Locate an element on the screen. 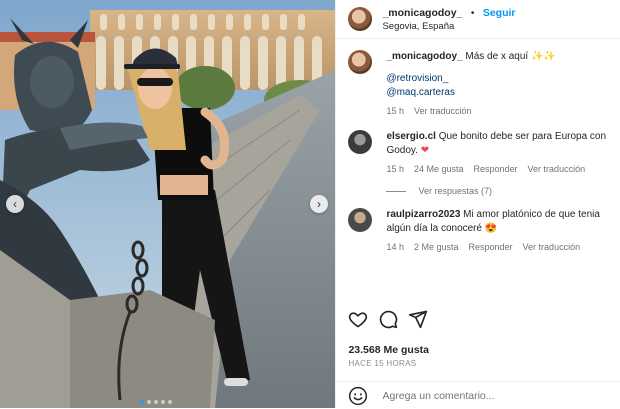 This screenshot has height=409, width=620. post-header: _monicagodoy_ • Seguir Segovia, España is located at coordinates (478, 19).